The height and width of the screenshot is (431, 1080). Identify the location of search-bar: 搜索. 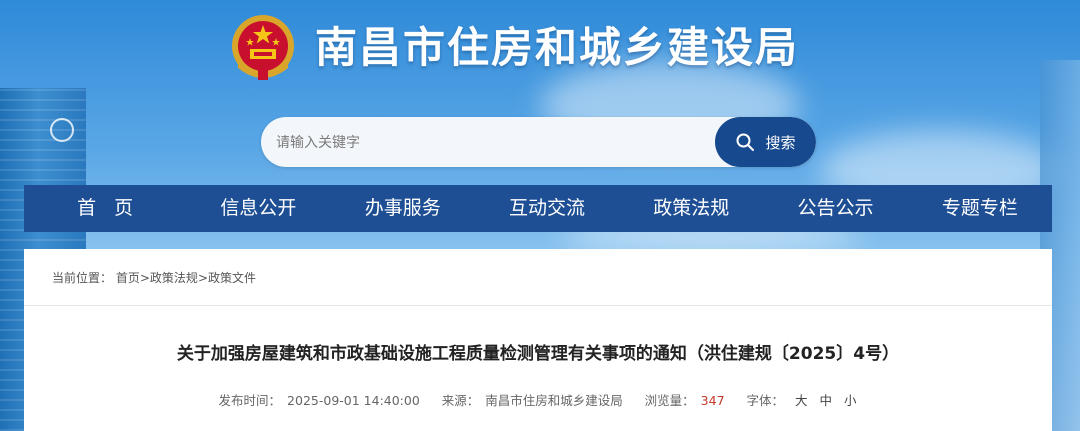
(538, 142).